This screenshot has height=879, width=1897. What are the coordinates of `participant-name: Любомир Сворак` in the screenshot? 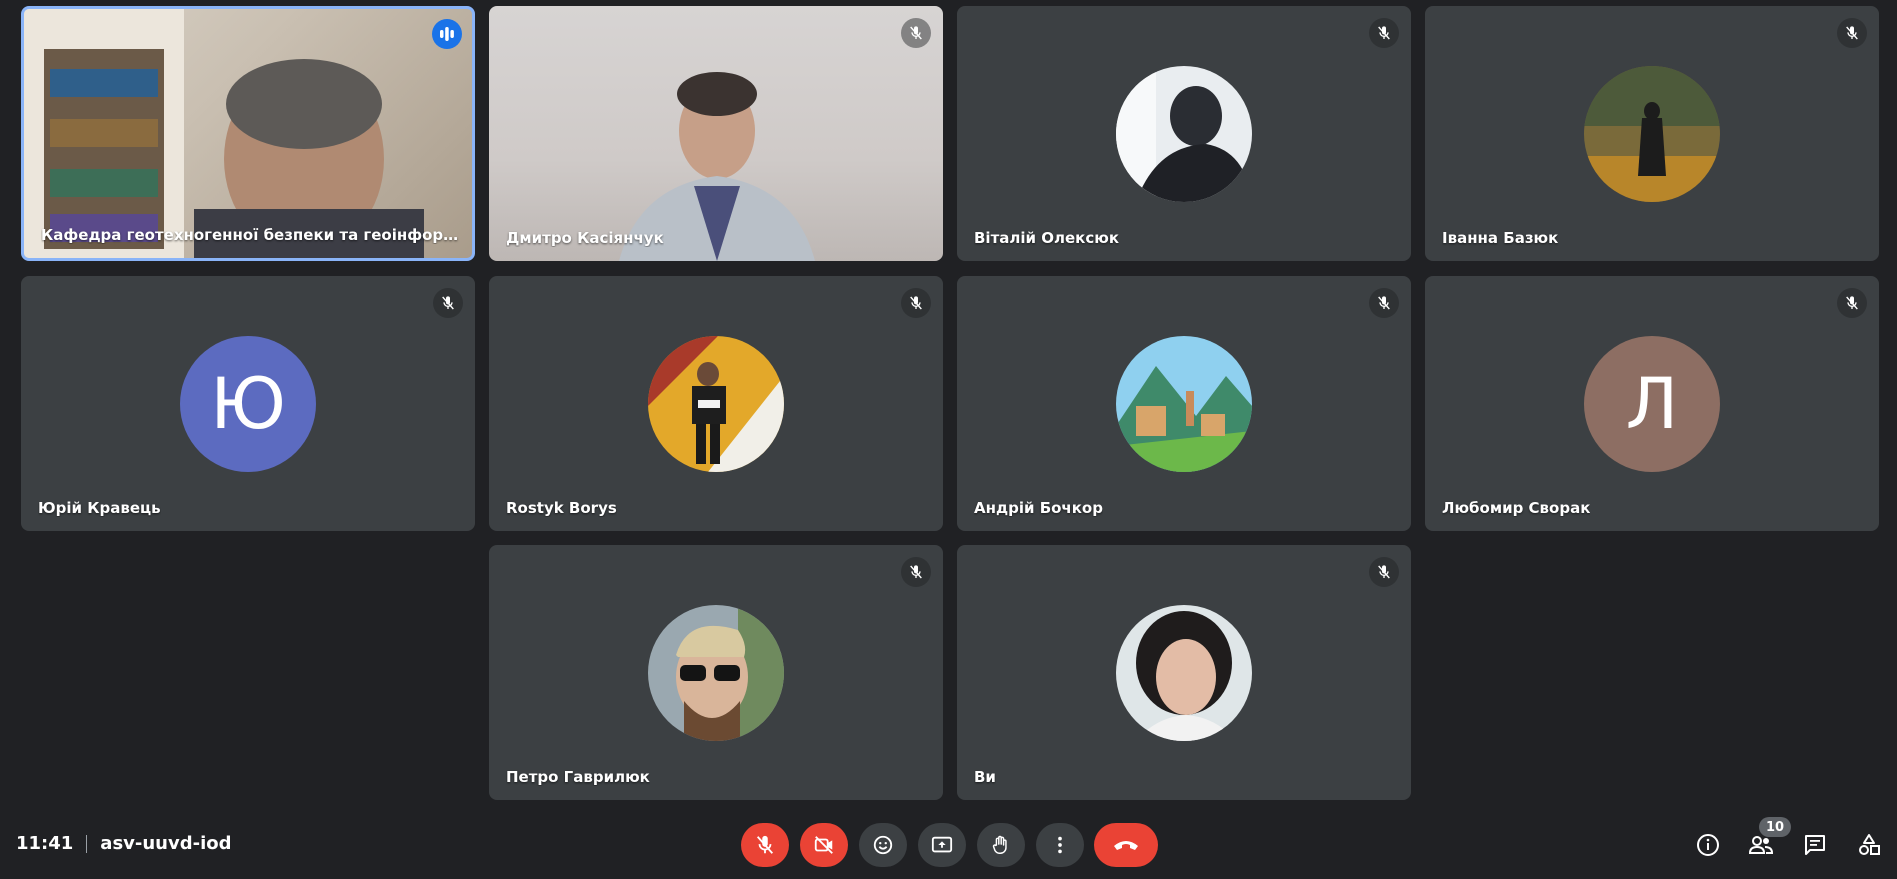 It's located at (1516, 508).